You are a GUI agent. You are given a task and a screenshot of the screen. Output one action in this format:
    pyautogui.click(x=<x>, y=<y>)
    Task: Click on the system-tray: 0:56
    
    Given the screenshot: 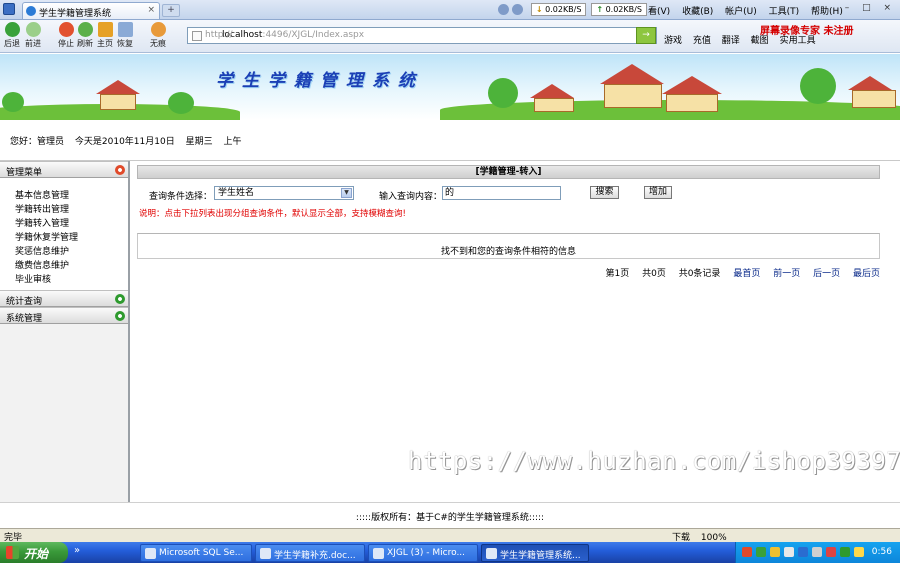 What is the action you would take?
    pyautogui.click(x=817, y=552)
    